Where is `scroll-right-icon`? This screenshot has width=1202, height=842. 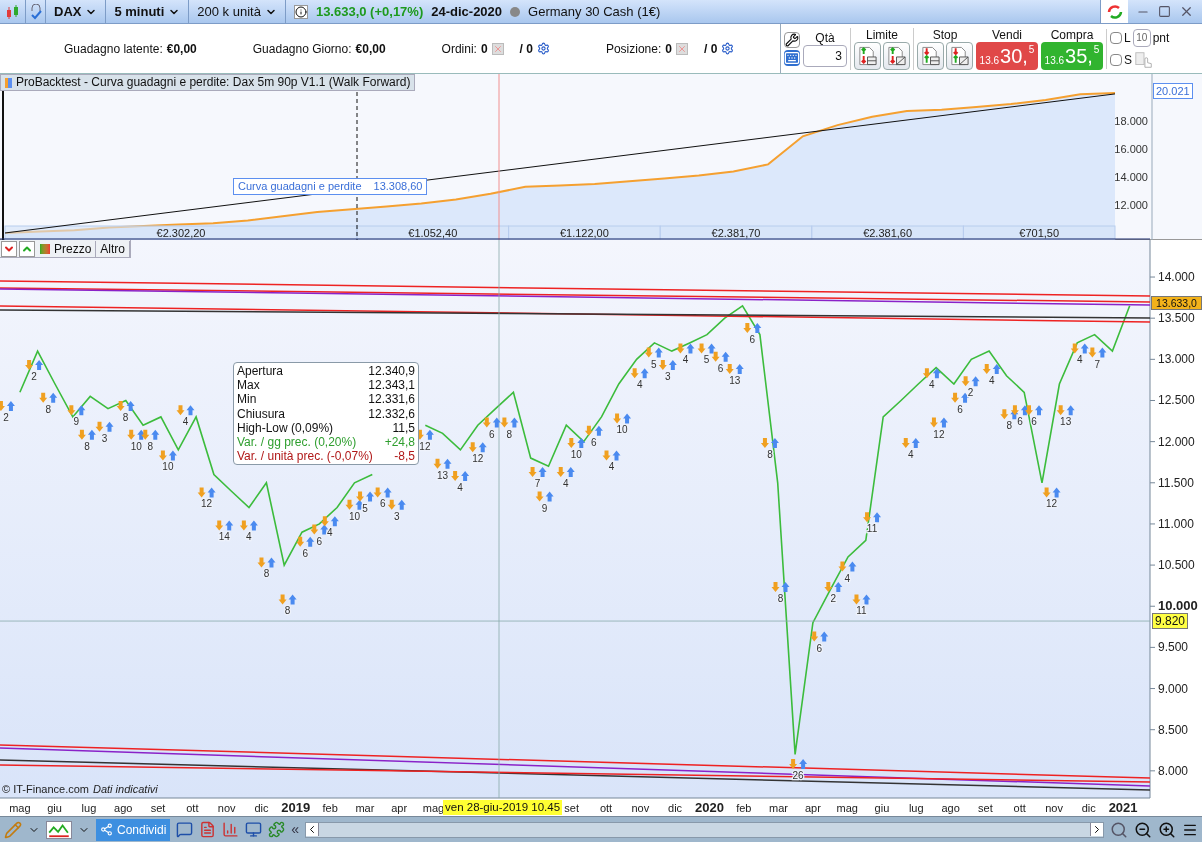 scroll-right-icon is located at coordinates (1096, 829).